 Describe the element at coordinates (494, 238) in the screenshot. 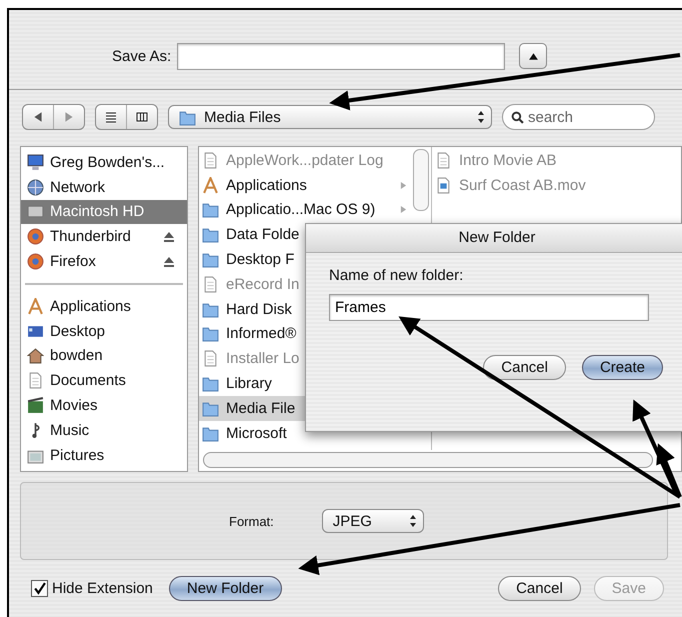

I see `sheet-title: New Folder` at that location.